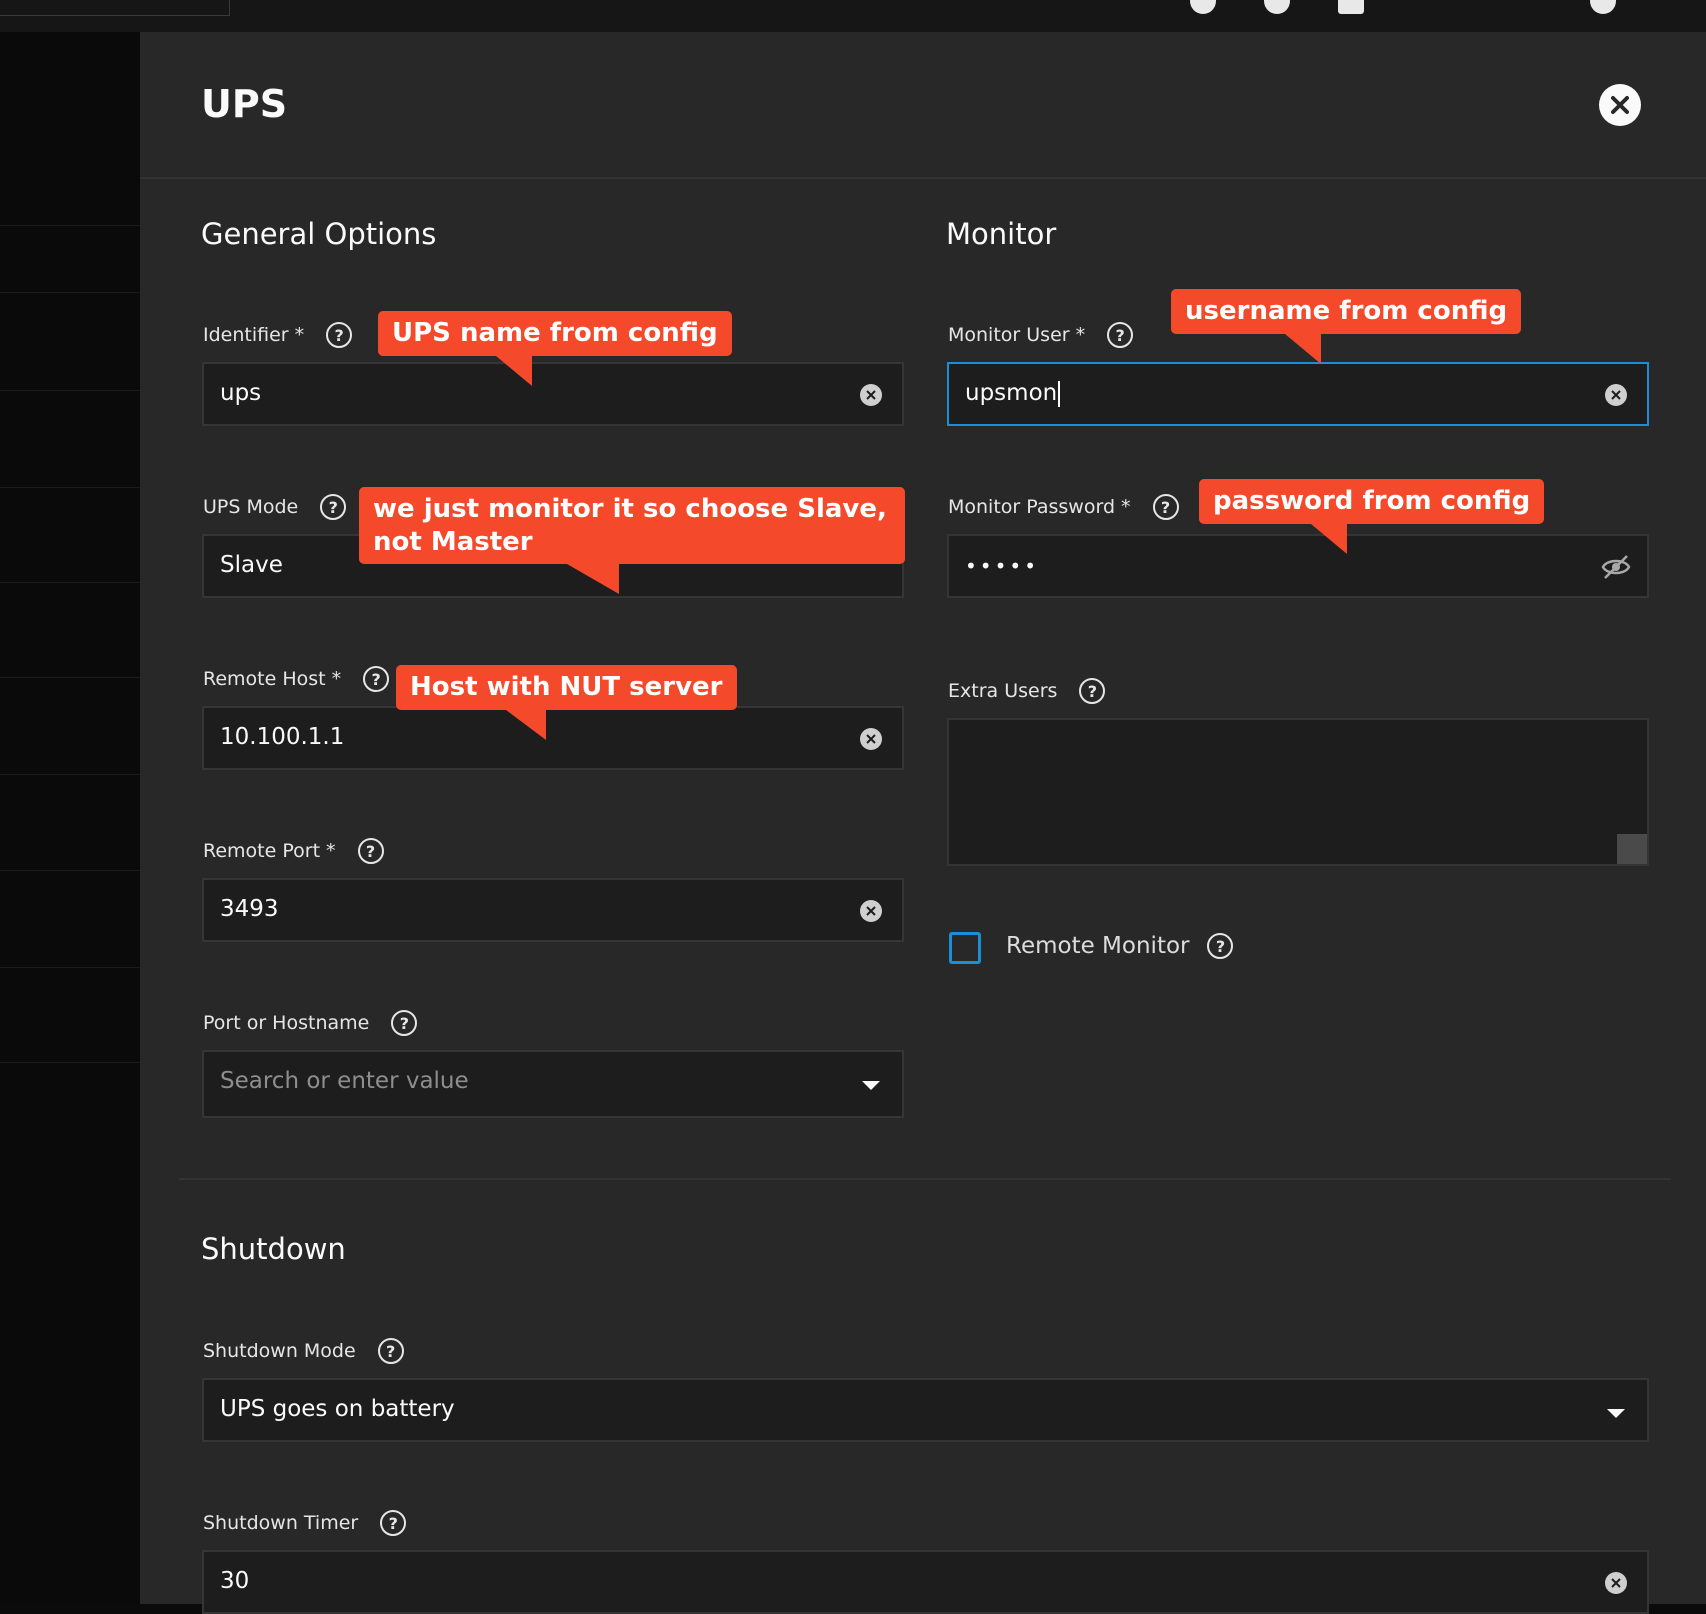 The width and height of the screenshot is (1706, 1614). I want to click on text-caret, so click(1059, 393).